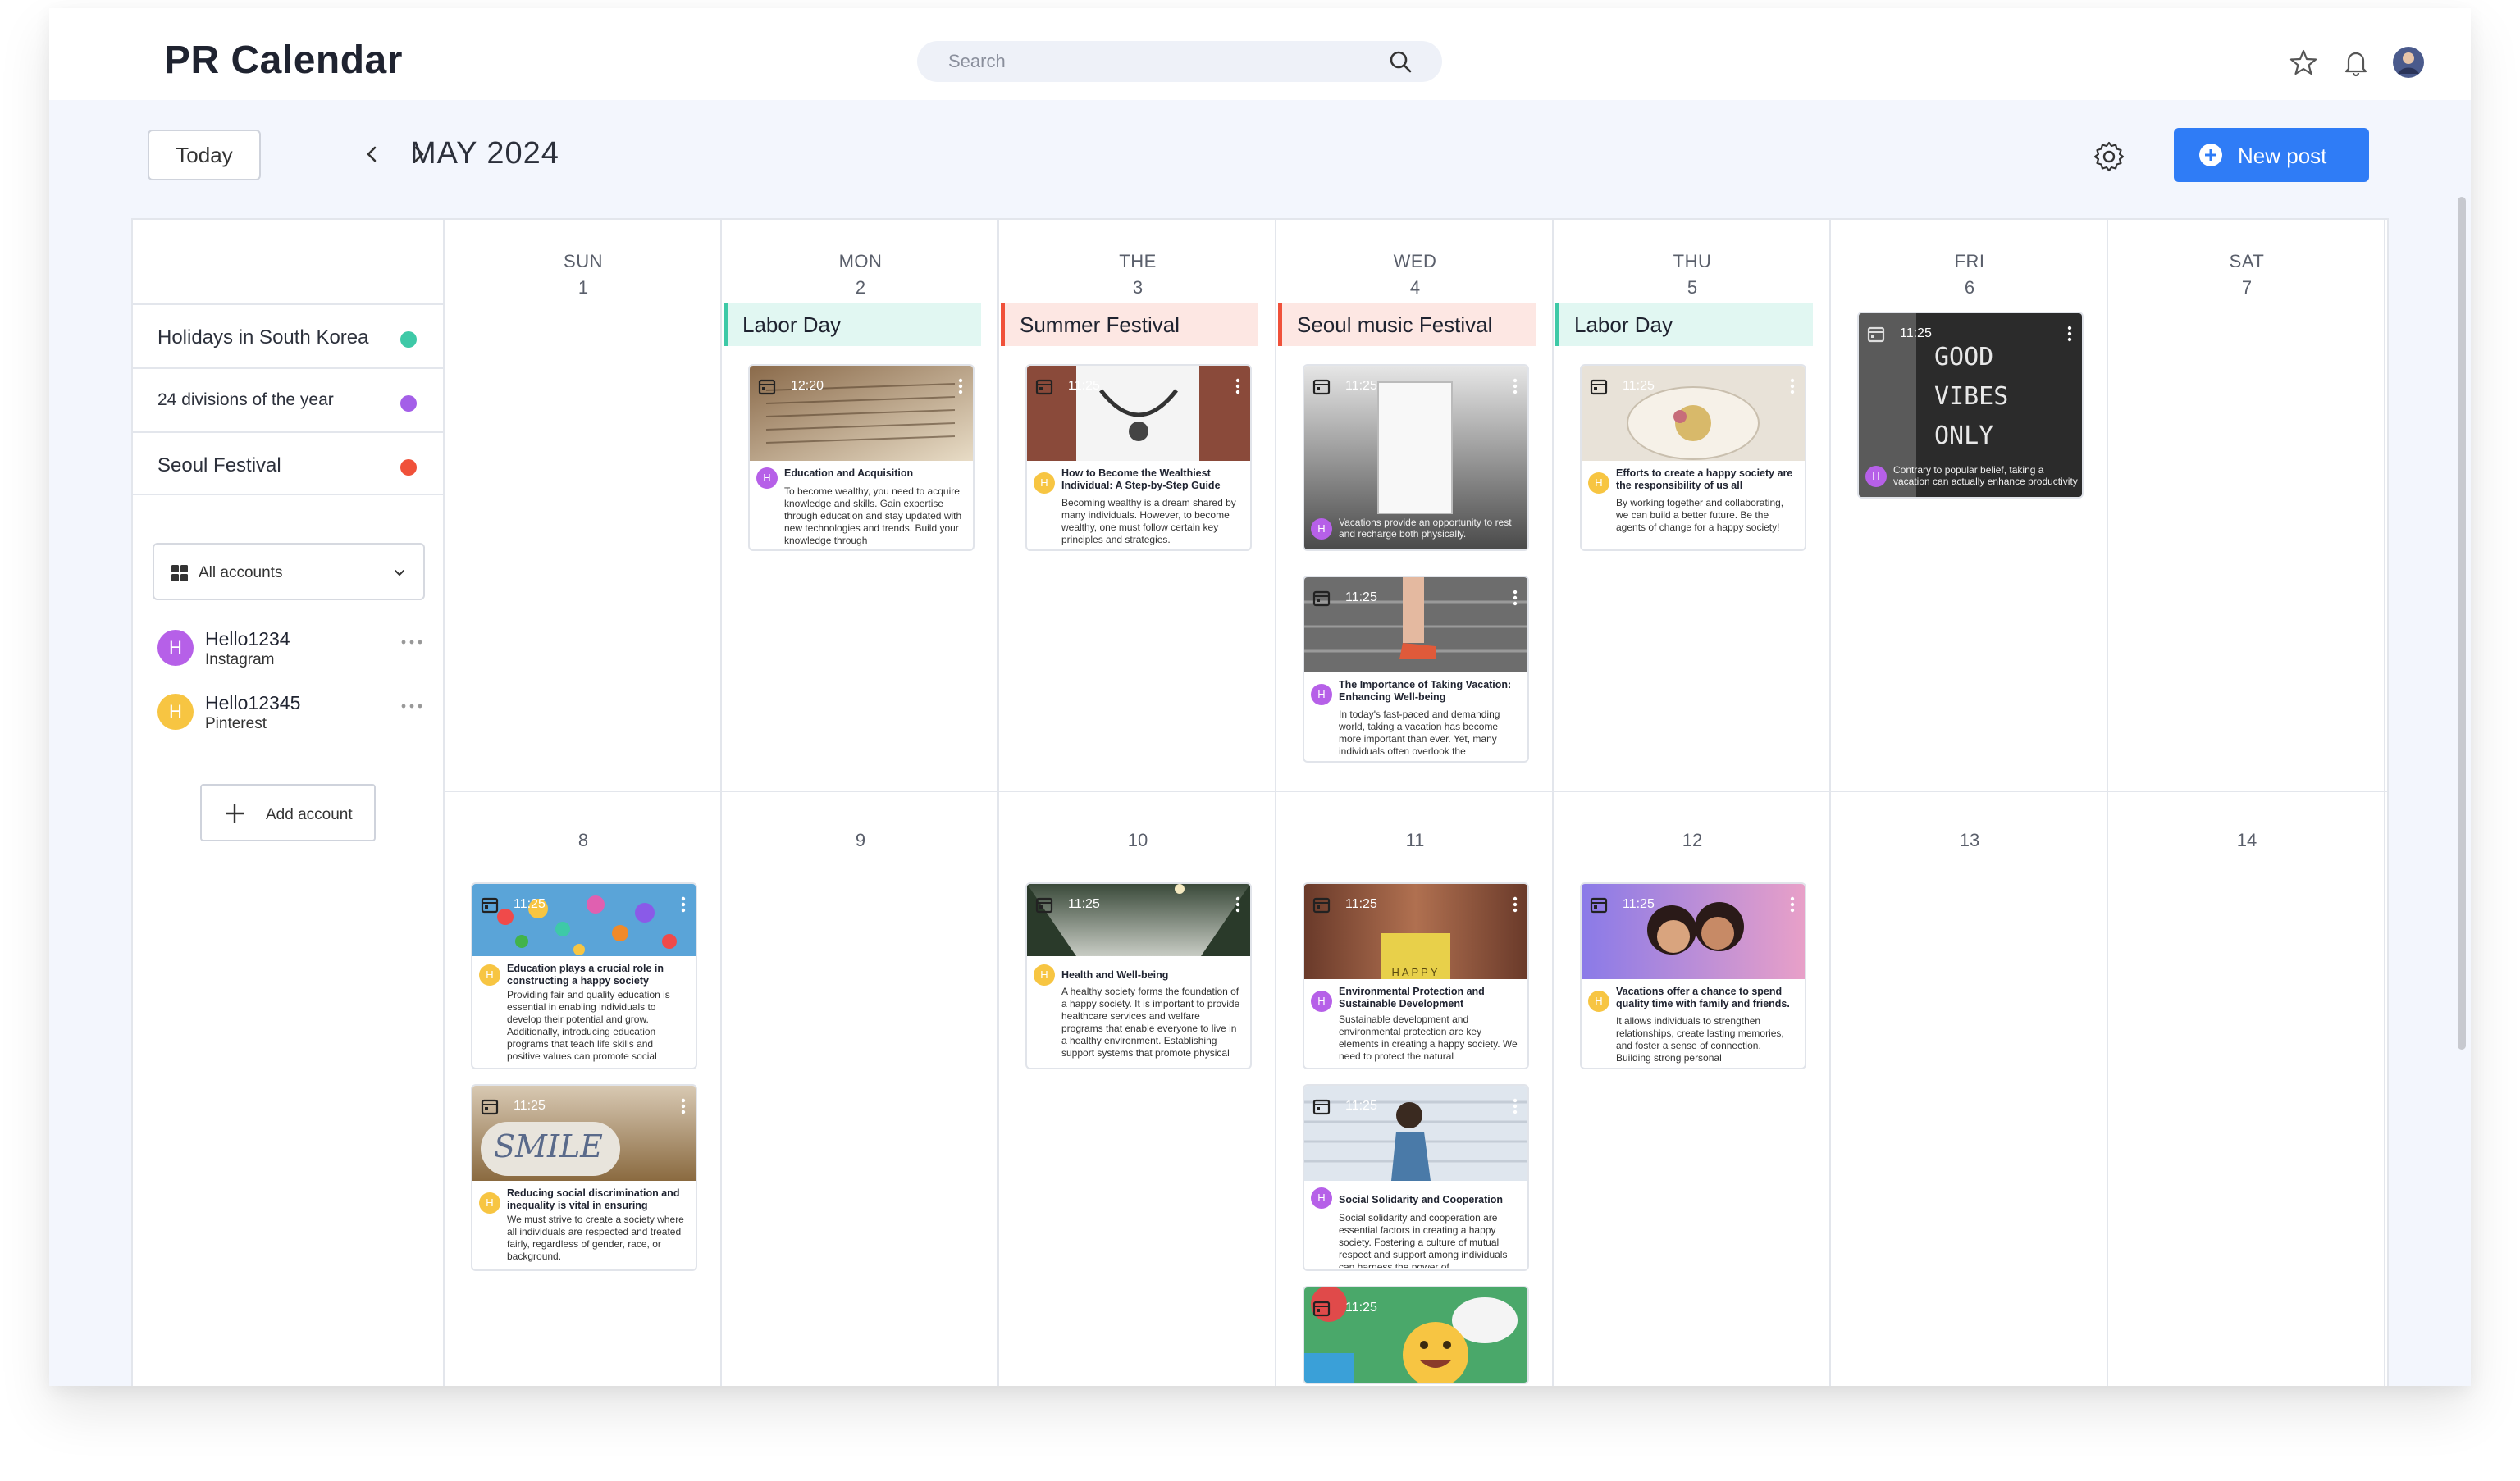  What do you see at coordinates (849, 473) in the screenshot?
I see `post-title: Education and Acquisition` at bounding box center [849, 473].